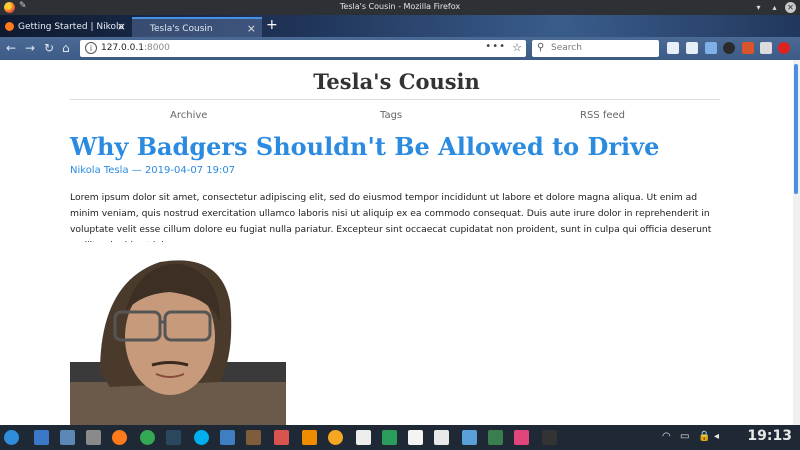 Image resolution: width=800 pixels, height=450 pixels. What do you see at coordinates (188, 115) in the screenshot?
I see `nav-link-archive: Archive` at bounding box center [188, 115].